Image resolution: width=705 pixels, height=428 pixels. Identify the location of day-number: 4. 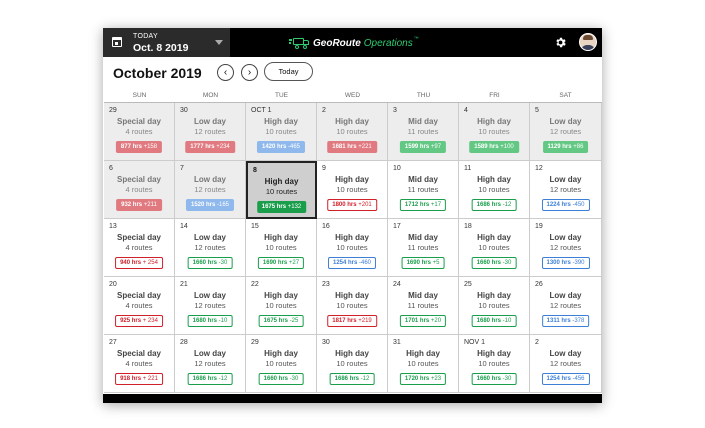
(466, 110).